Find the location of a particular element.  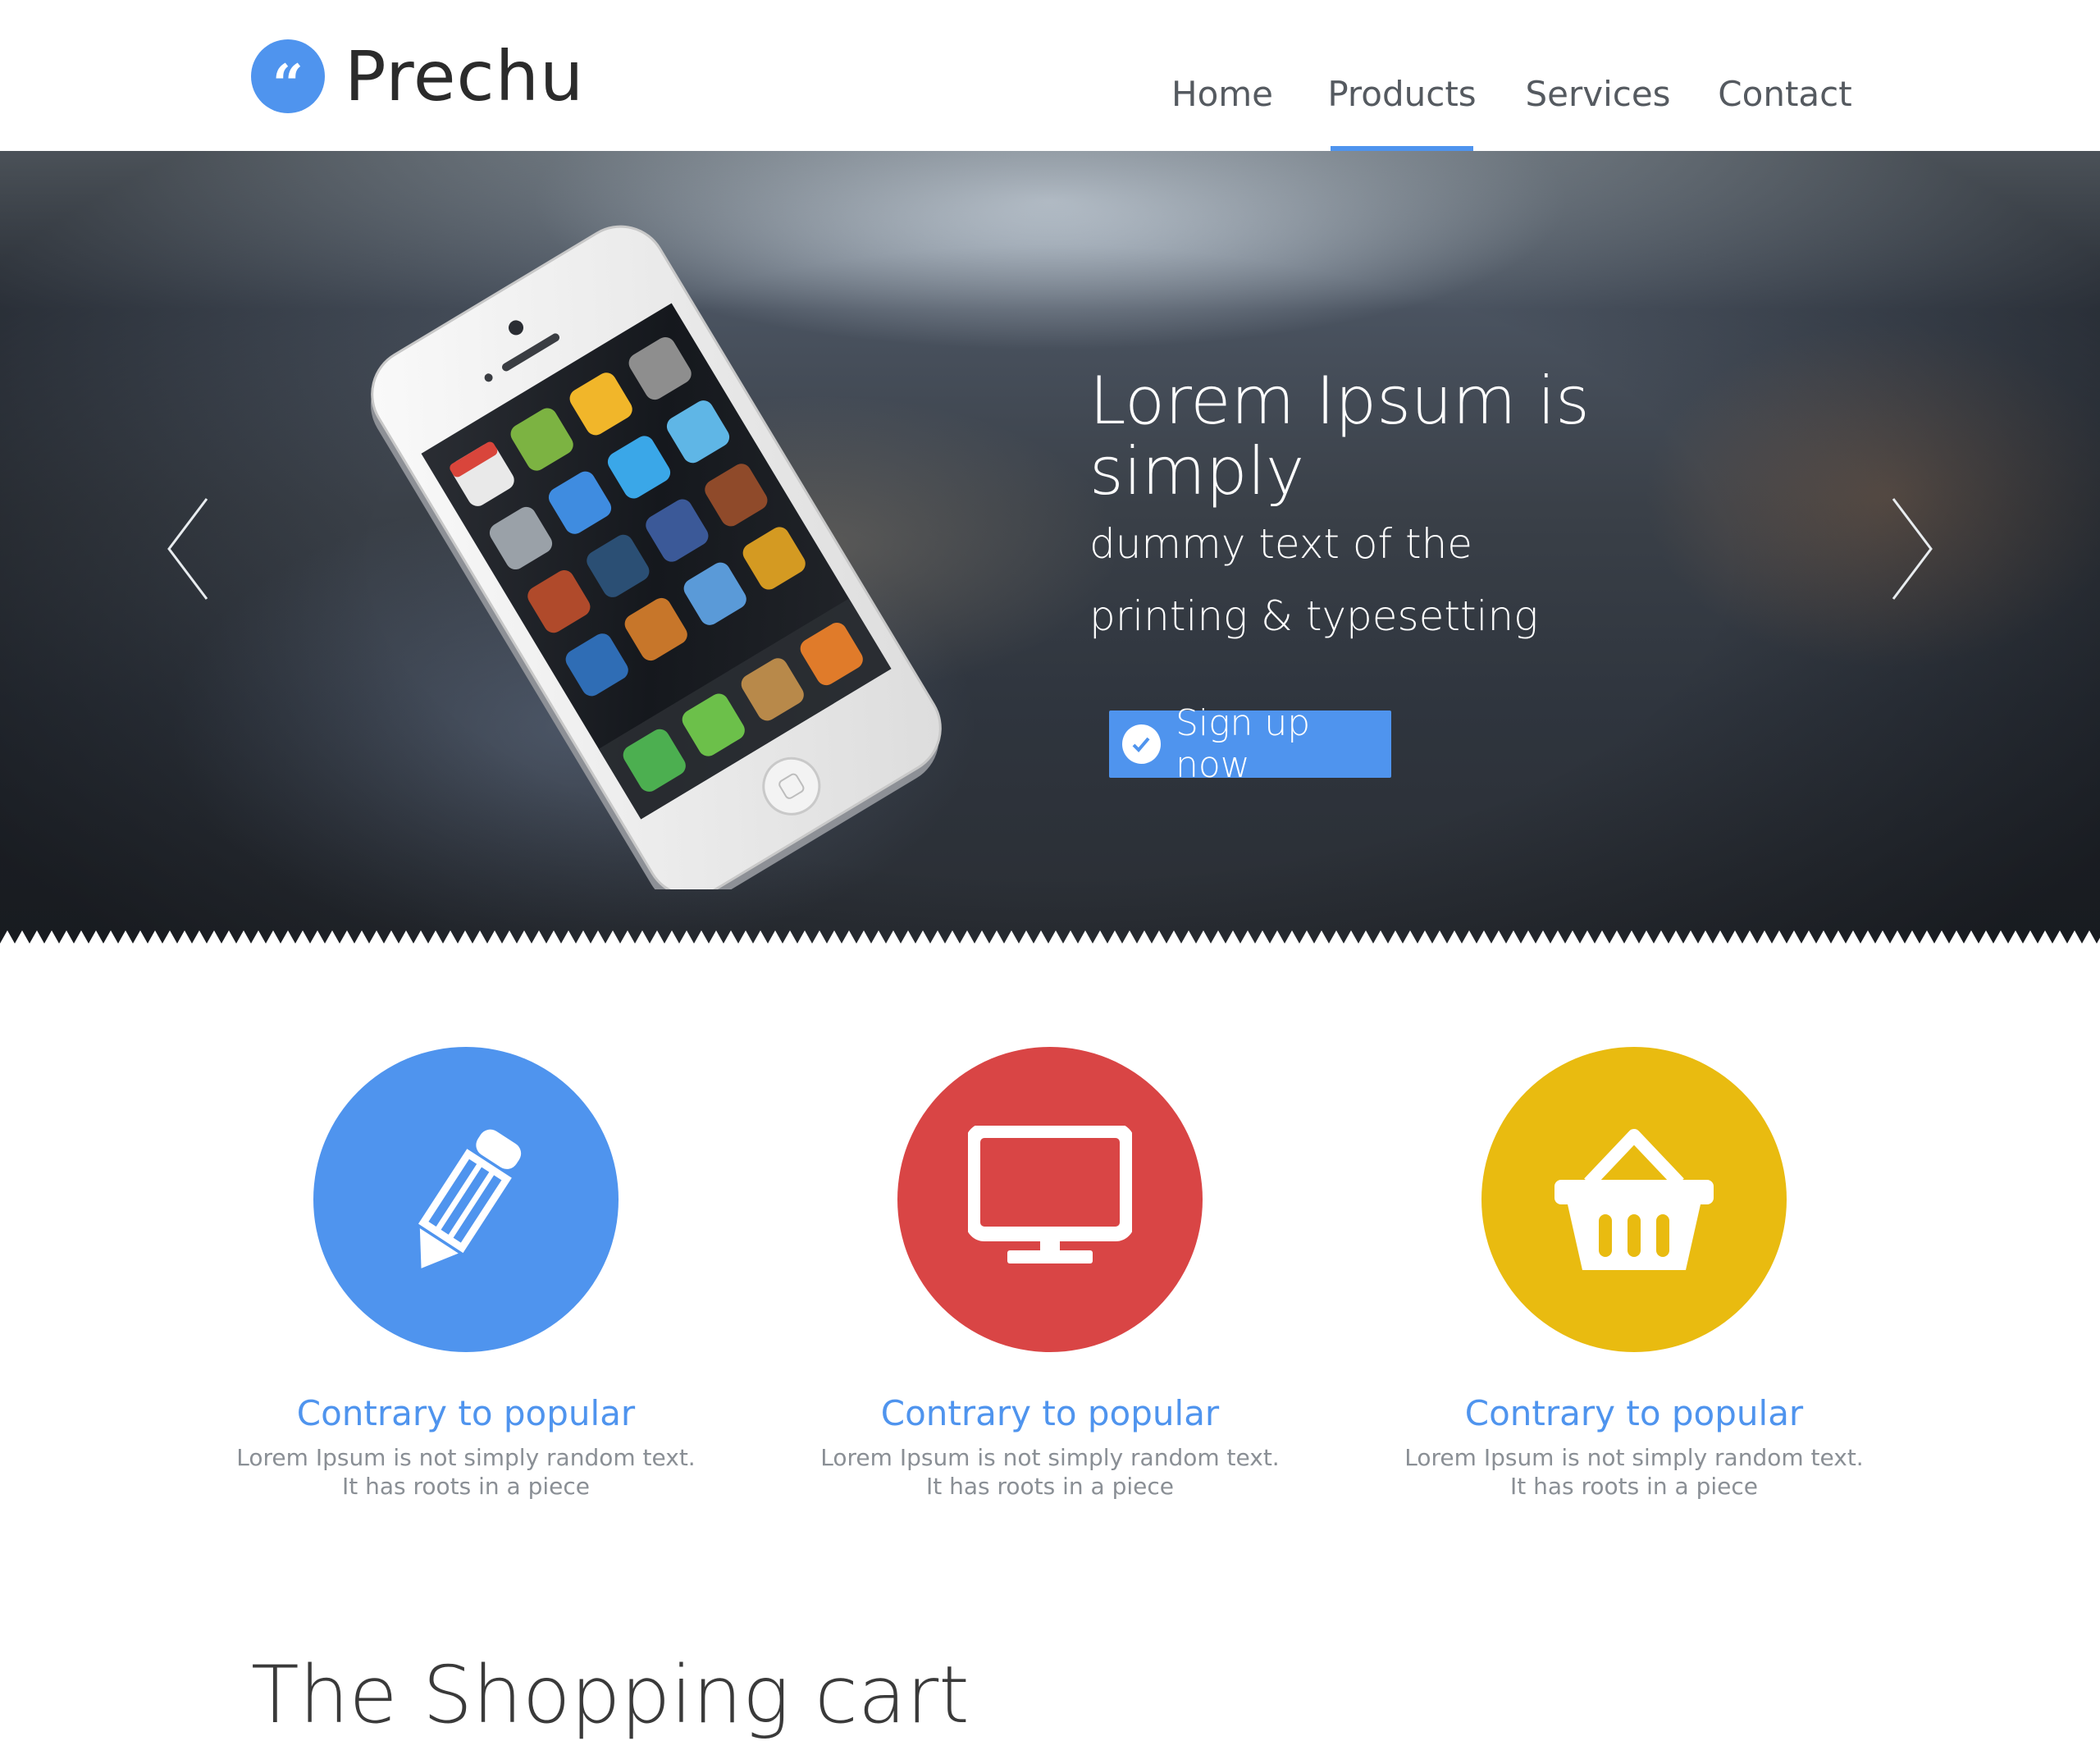

hero-title: Lorem Ipsum is simply is located at coordinates (1339, 437).